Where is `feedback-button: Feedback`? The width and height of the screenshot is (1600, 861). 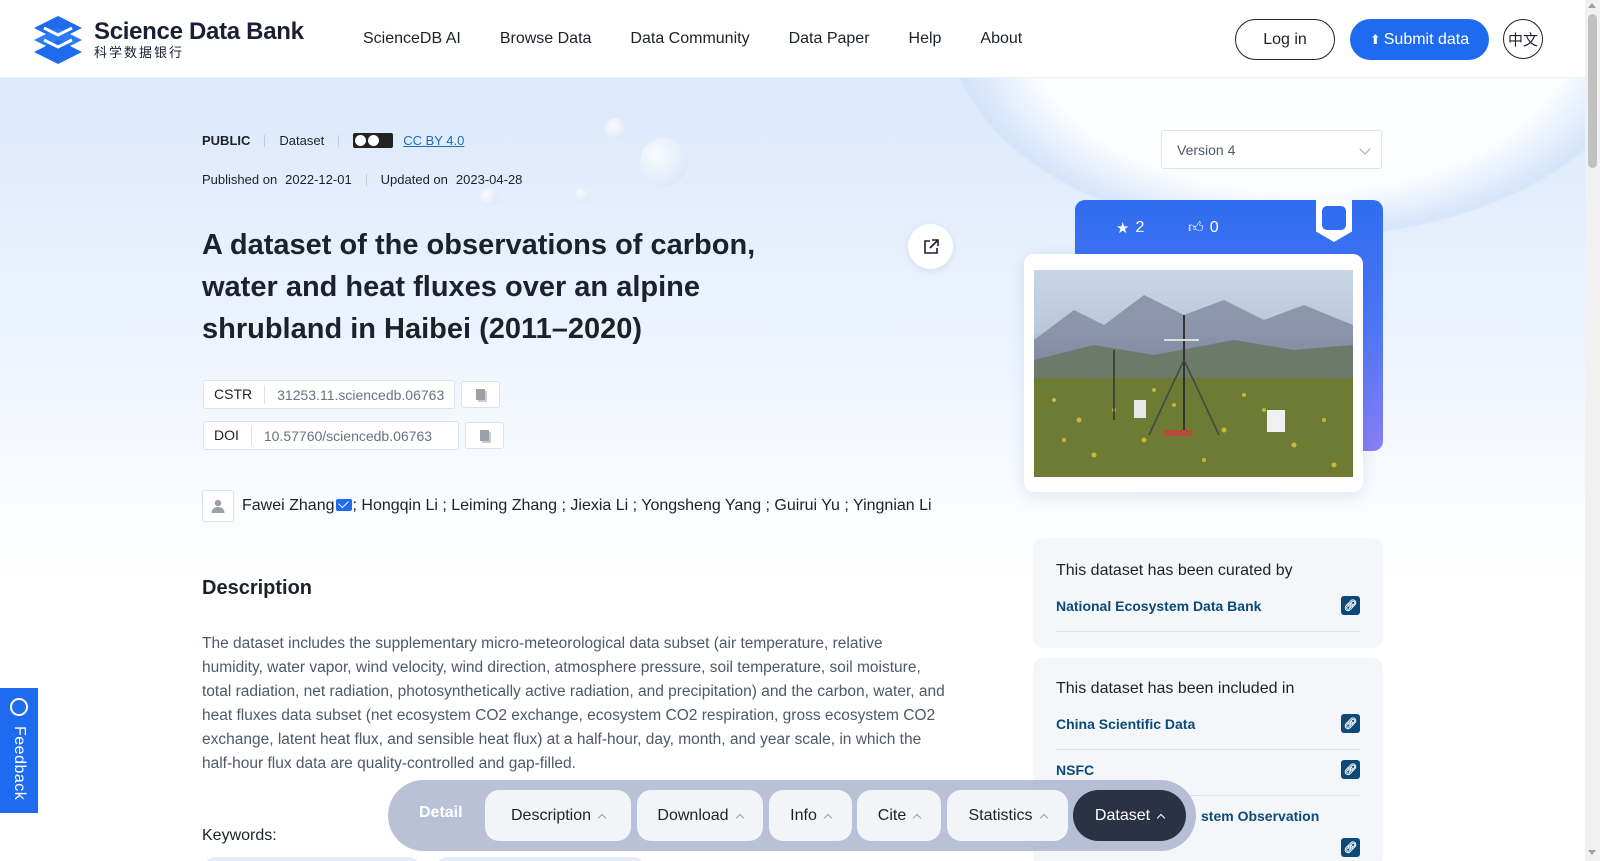 feedback-button: Feedback is located at coordinates (19, 750).